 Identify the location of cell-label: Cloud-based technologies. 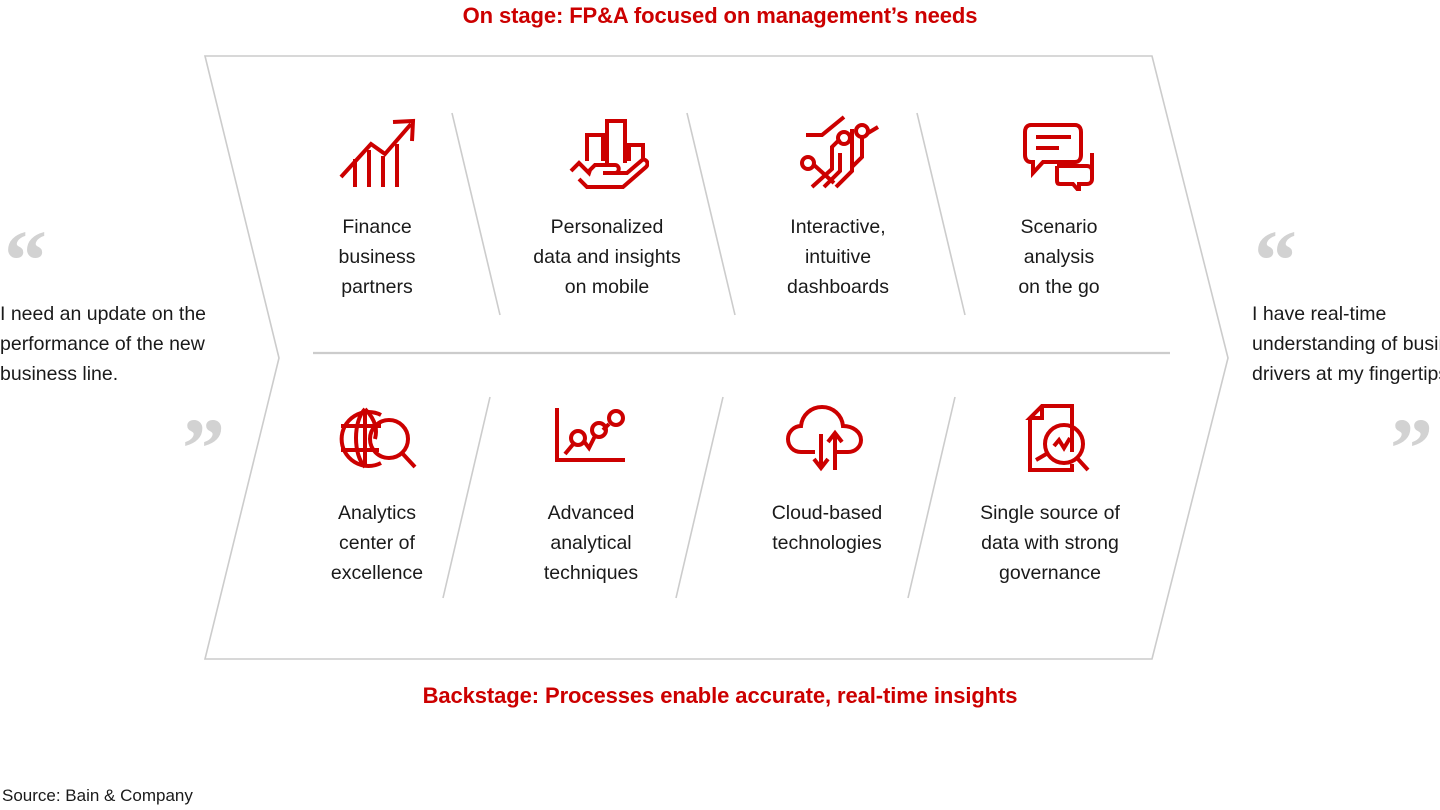
(827, 528).